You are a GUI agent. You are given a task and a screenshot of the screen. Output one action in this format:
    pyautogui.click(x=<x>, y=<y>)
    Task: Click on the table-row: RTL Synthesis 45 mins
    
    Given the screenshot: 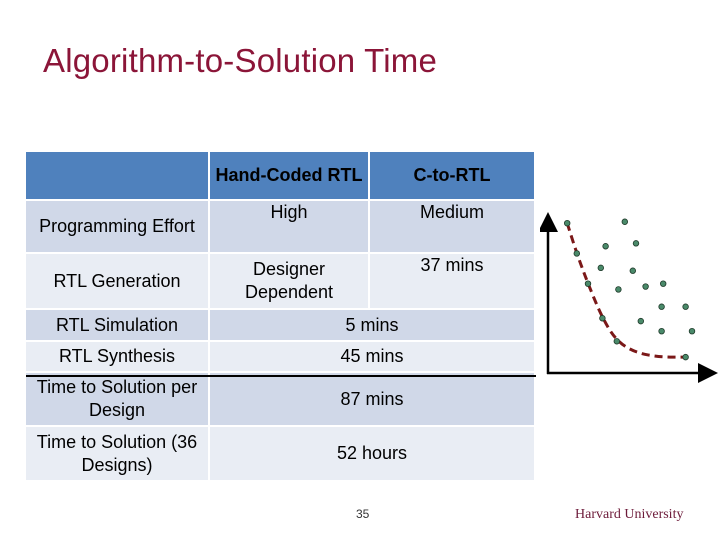 What is the action you would take?
    pyautogui.click(x=280, y=356)
    